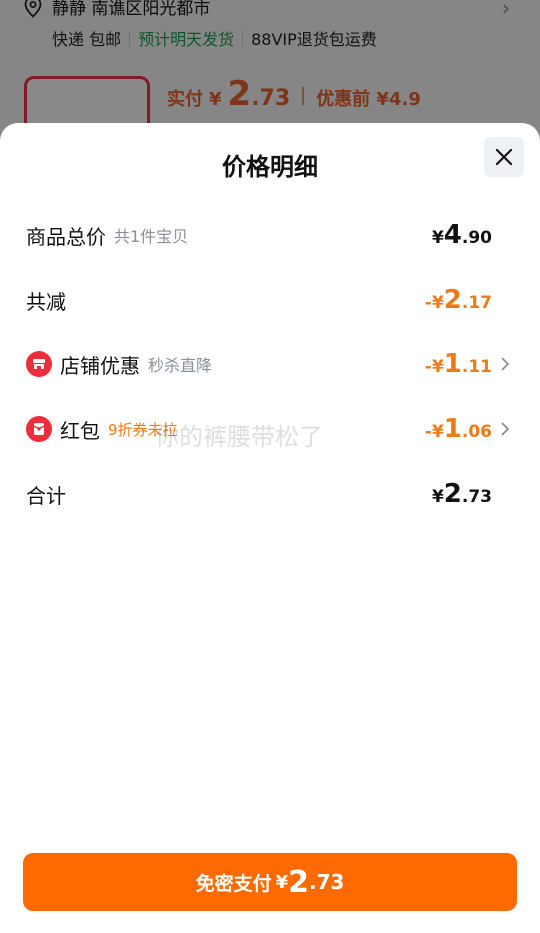  I want to click on row-amount: ¥ 4 .90, so click(462, 235).